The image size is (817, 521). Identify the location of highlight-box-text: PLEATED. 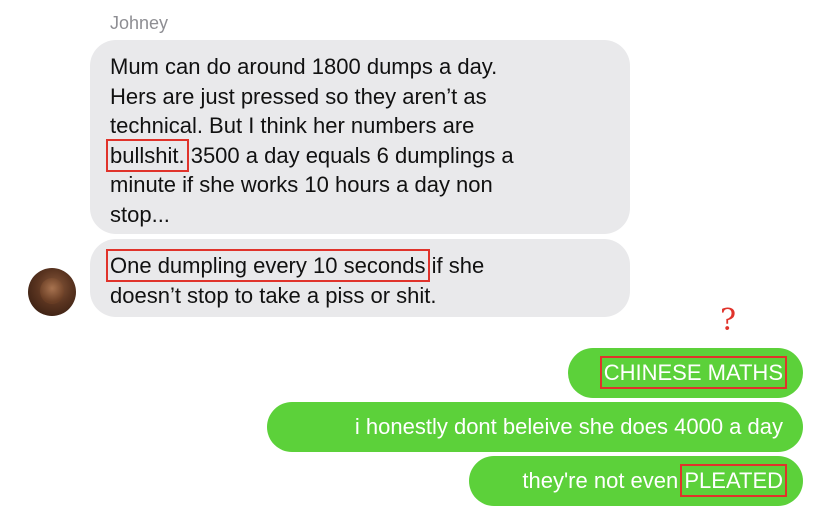
(733, 480).